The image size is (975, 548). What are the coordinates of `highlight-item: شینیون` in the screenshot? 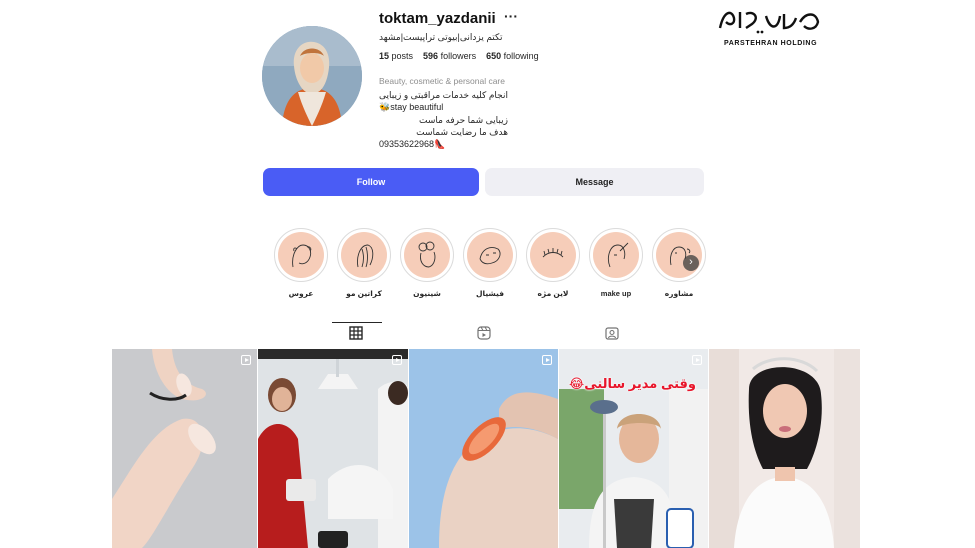 It's located at (427, 263).